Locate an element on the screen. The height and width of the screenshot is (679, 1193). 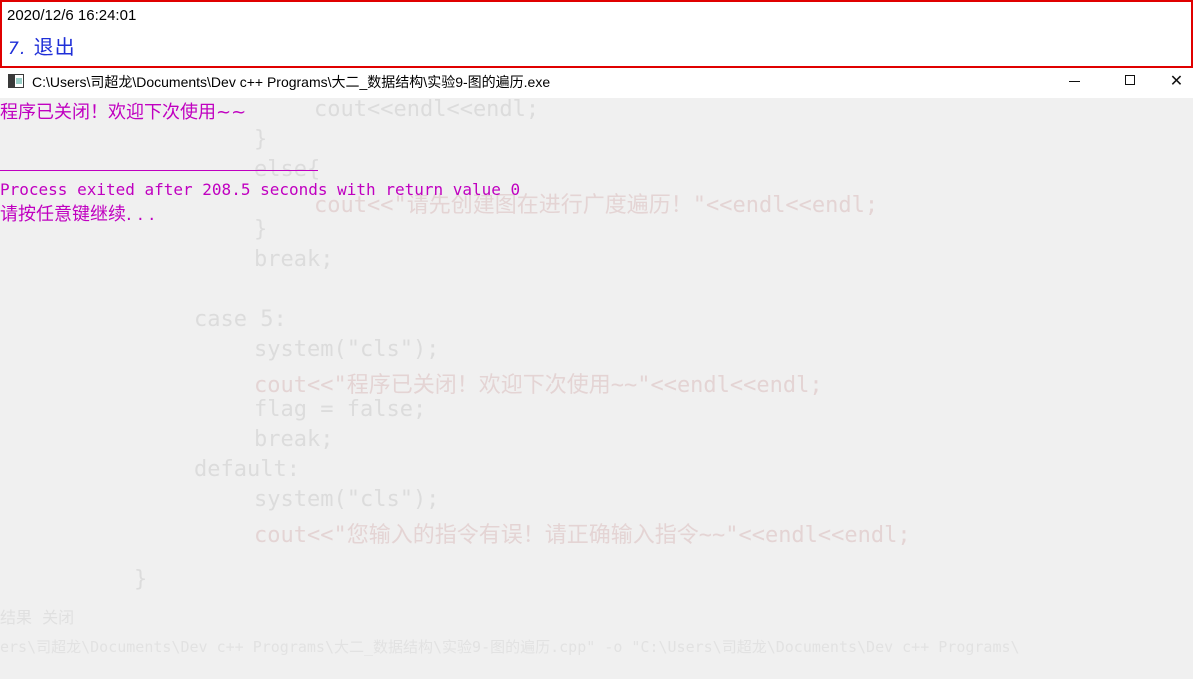
code-line: cout<<endl<<endl; is located at coordinates (427, 109).